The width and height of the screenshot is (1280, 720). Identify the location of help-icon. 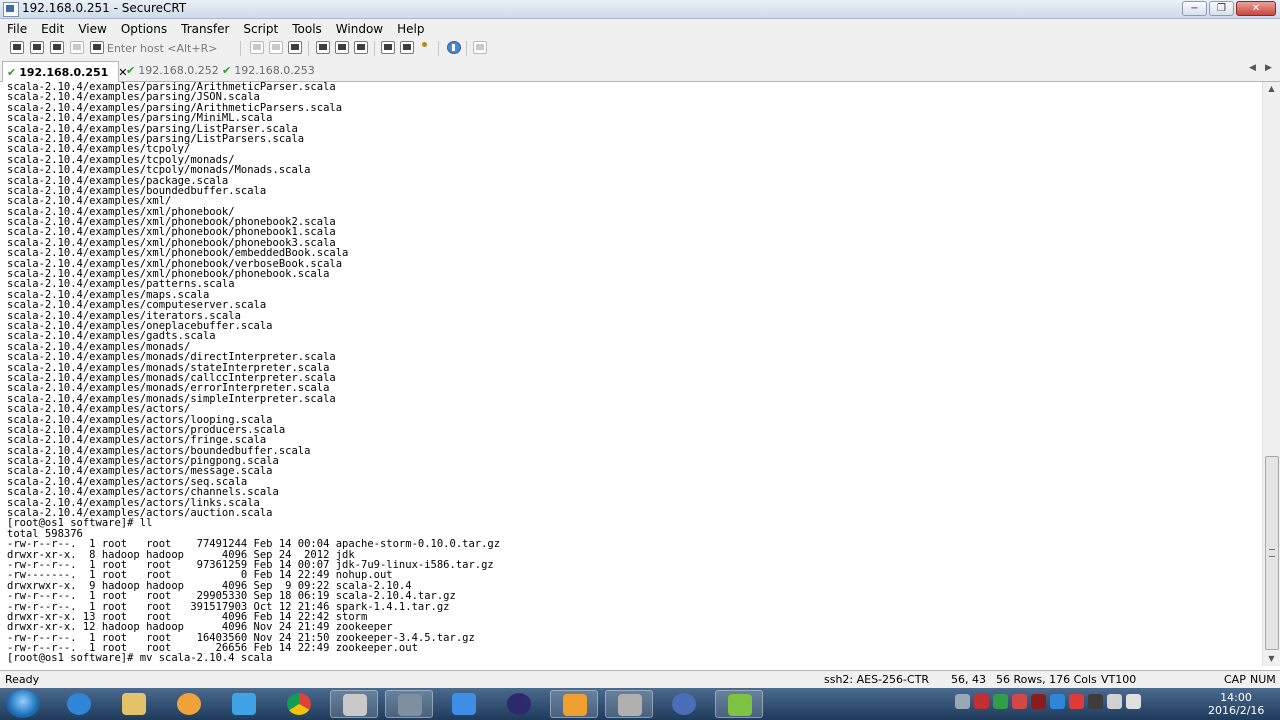
(454, 47).